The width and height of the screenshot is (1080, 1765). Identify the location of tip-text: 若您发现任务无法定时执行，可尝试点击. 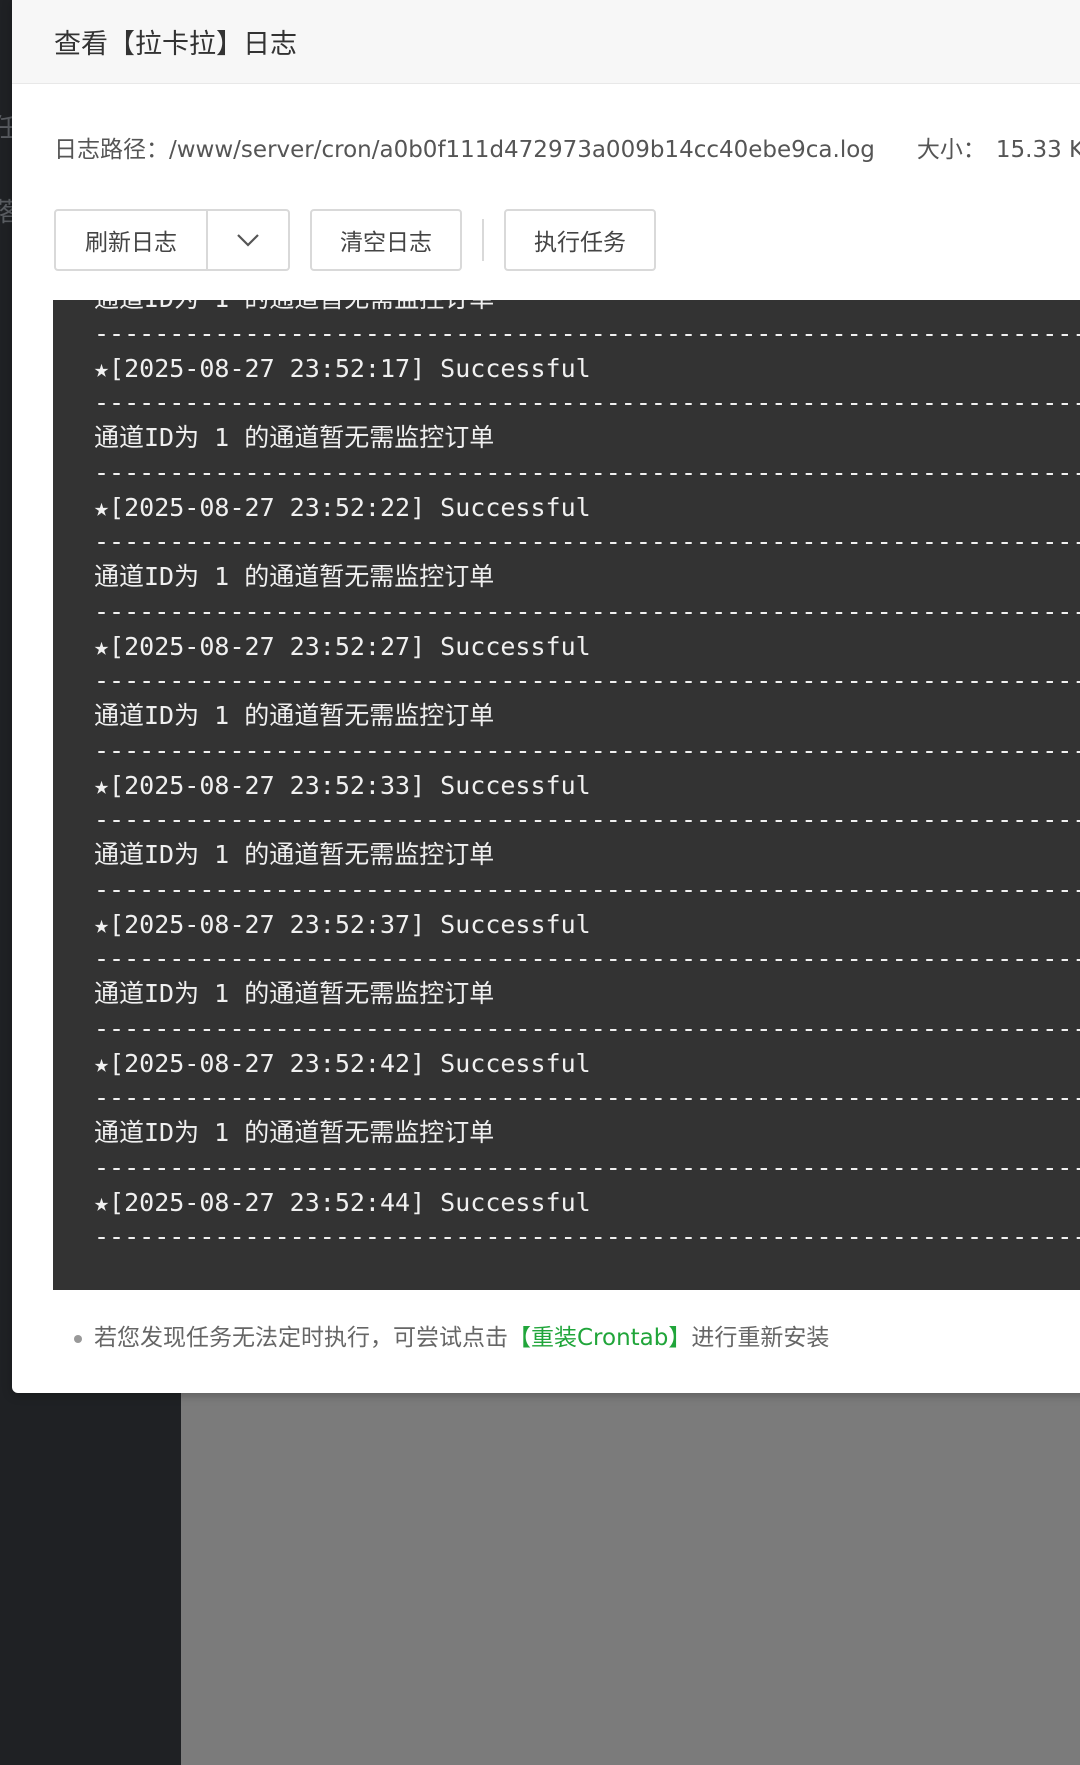
(301, 1338).